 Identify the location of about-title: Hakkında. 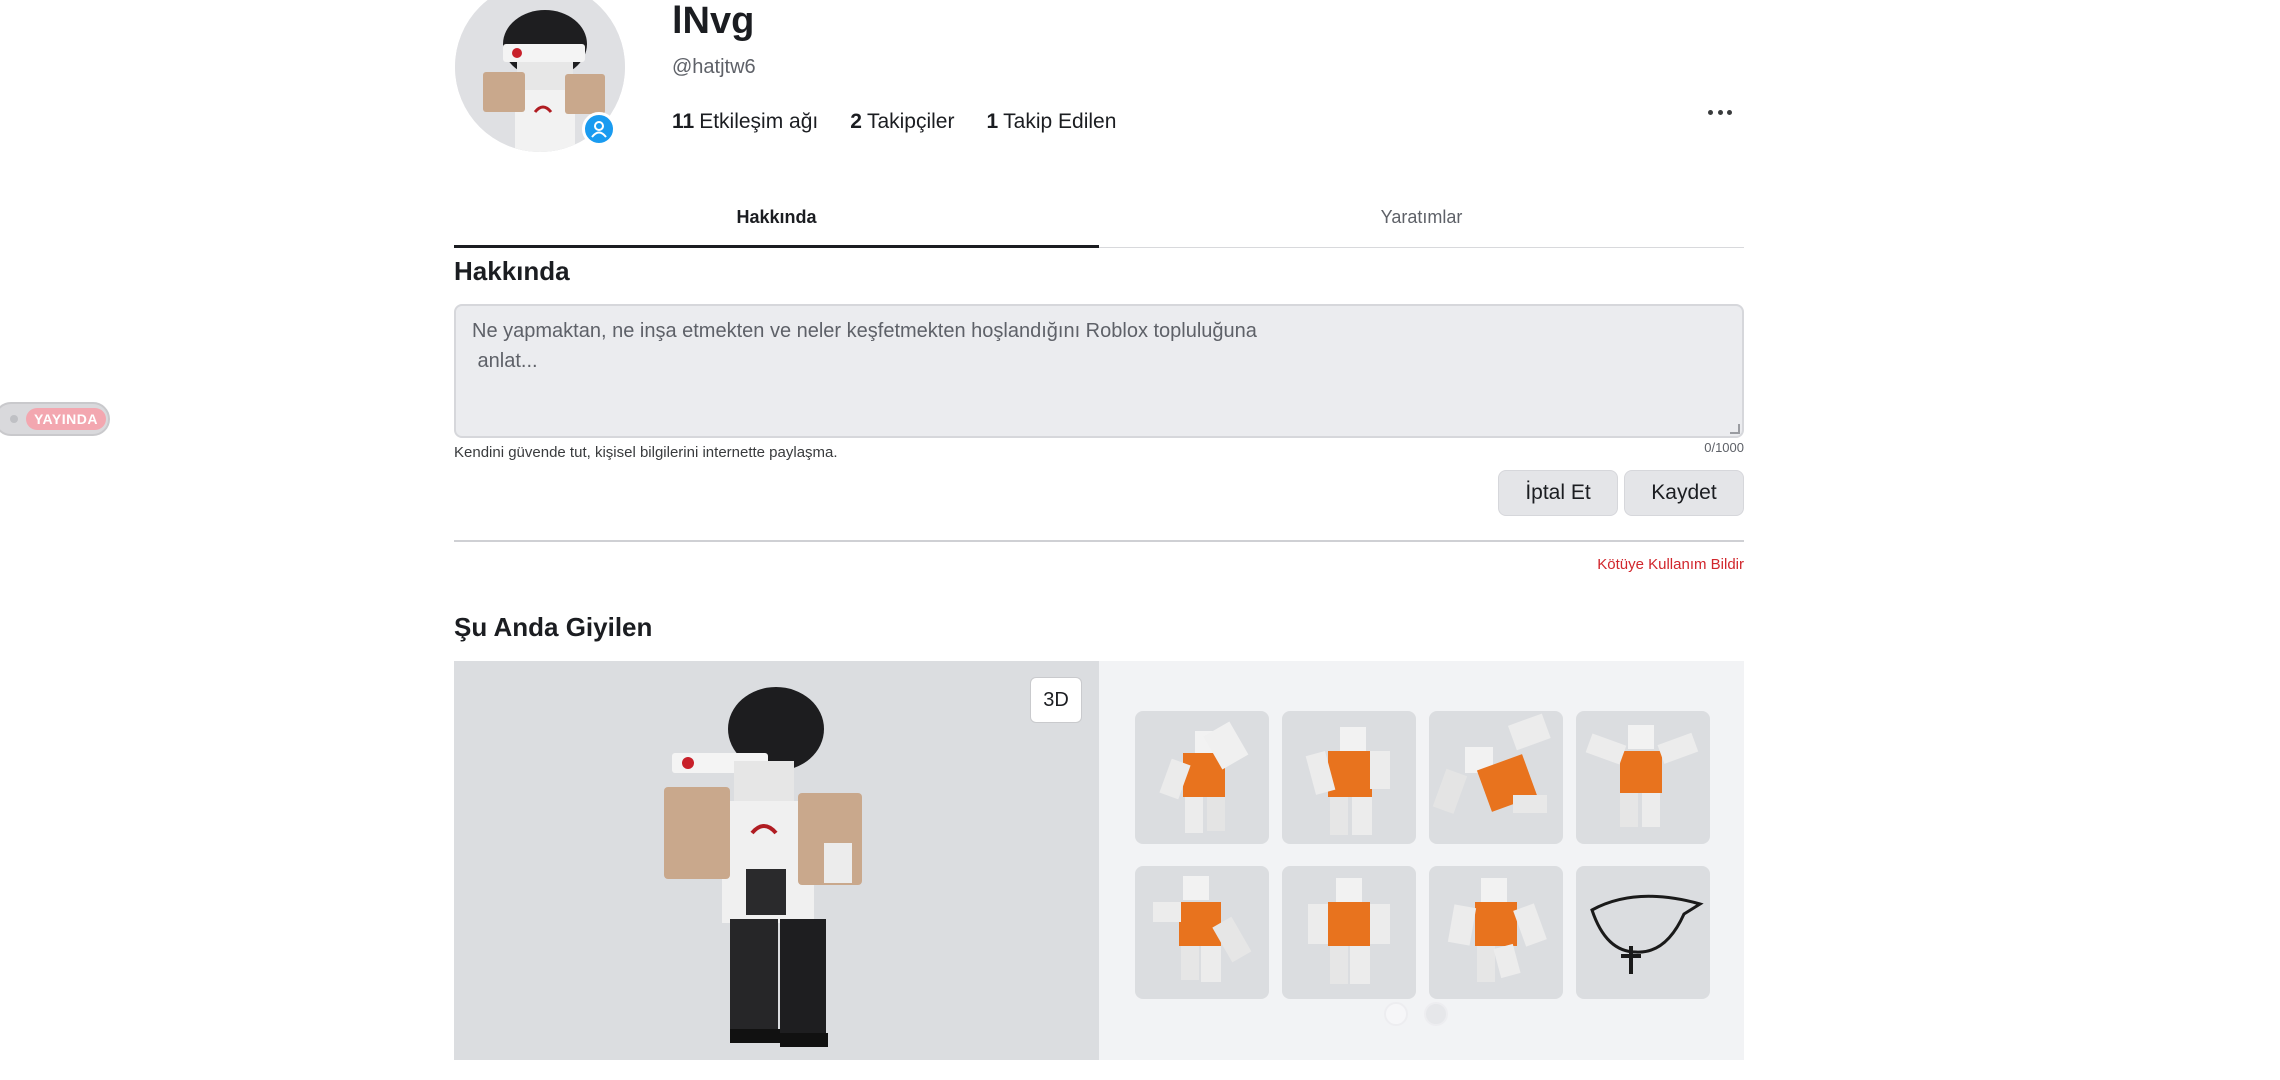
(512, 271).